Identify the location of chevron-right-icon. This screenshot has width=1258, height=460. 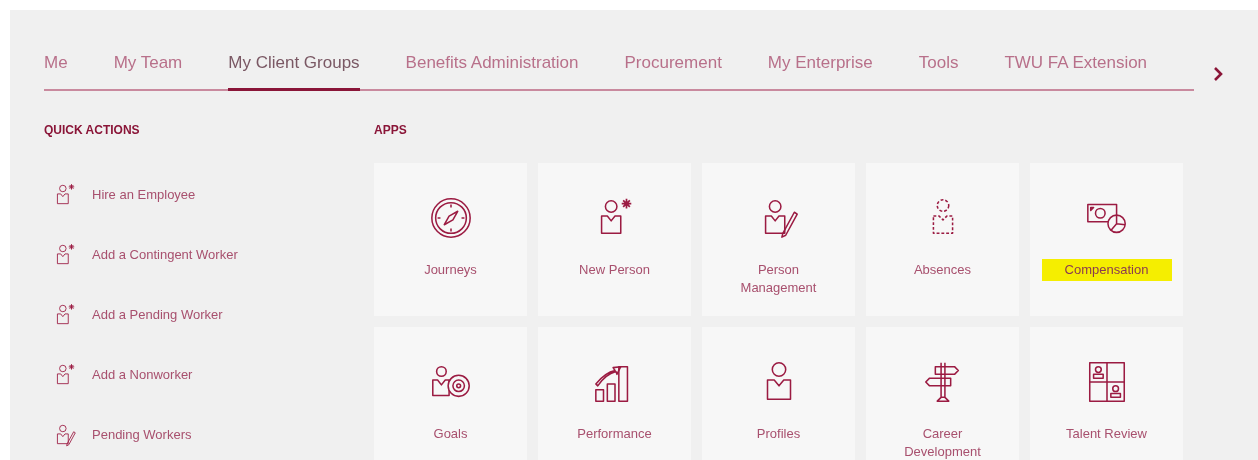
(1218, 73).